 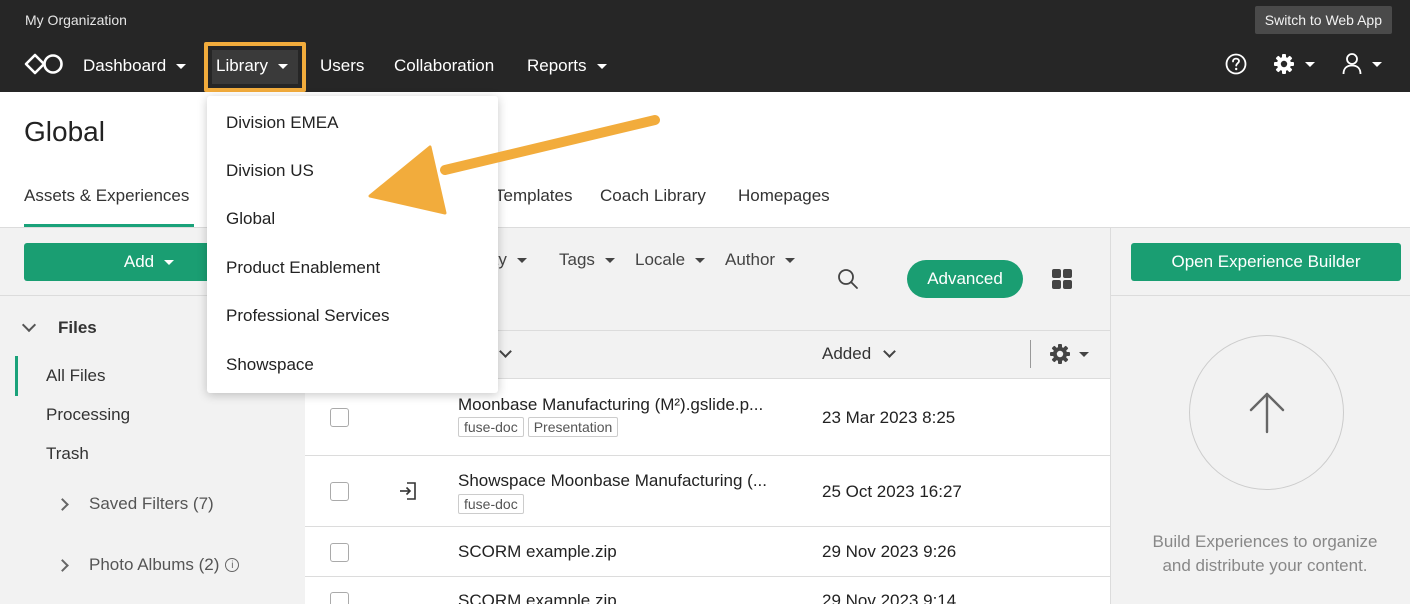 What do you see at coordinates (847, 353) in the screenshot?
I see `column-added-label: Added` at bounding box center [847, 353].